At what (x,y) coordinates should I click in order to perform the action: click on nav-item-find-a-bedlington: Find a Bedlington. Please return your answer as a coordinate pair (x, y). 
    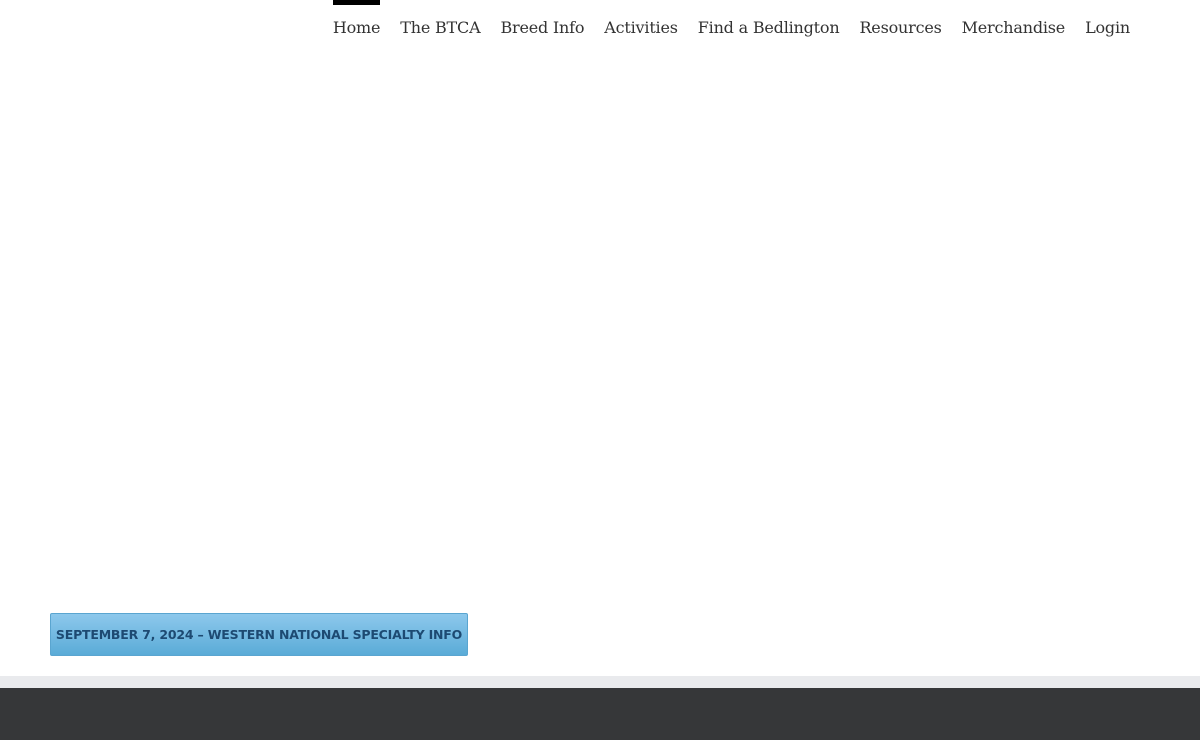
    Looking at the image, I should click on (769, 18).